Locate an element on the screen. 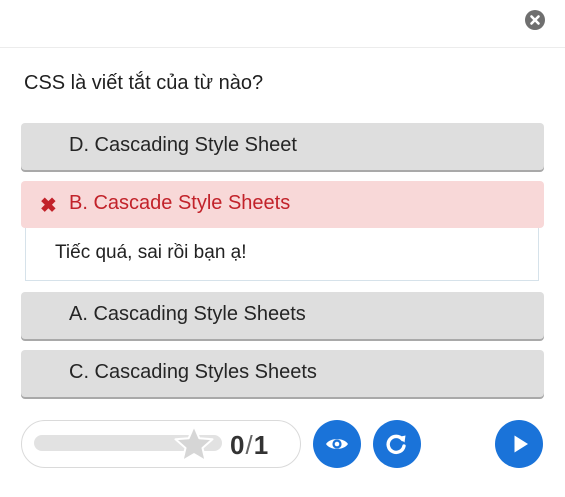 Image resolution: width=565 pixels, height=497 pixels. score-bar: 0/1 is located at coordinates (161, 444).